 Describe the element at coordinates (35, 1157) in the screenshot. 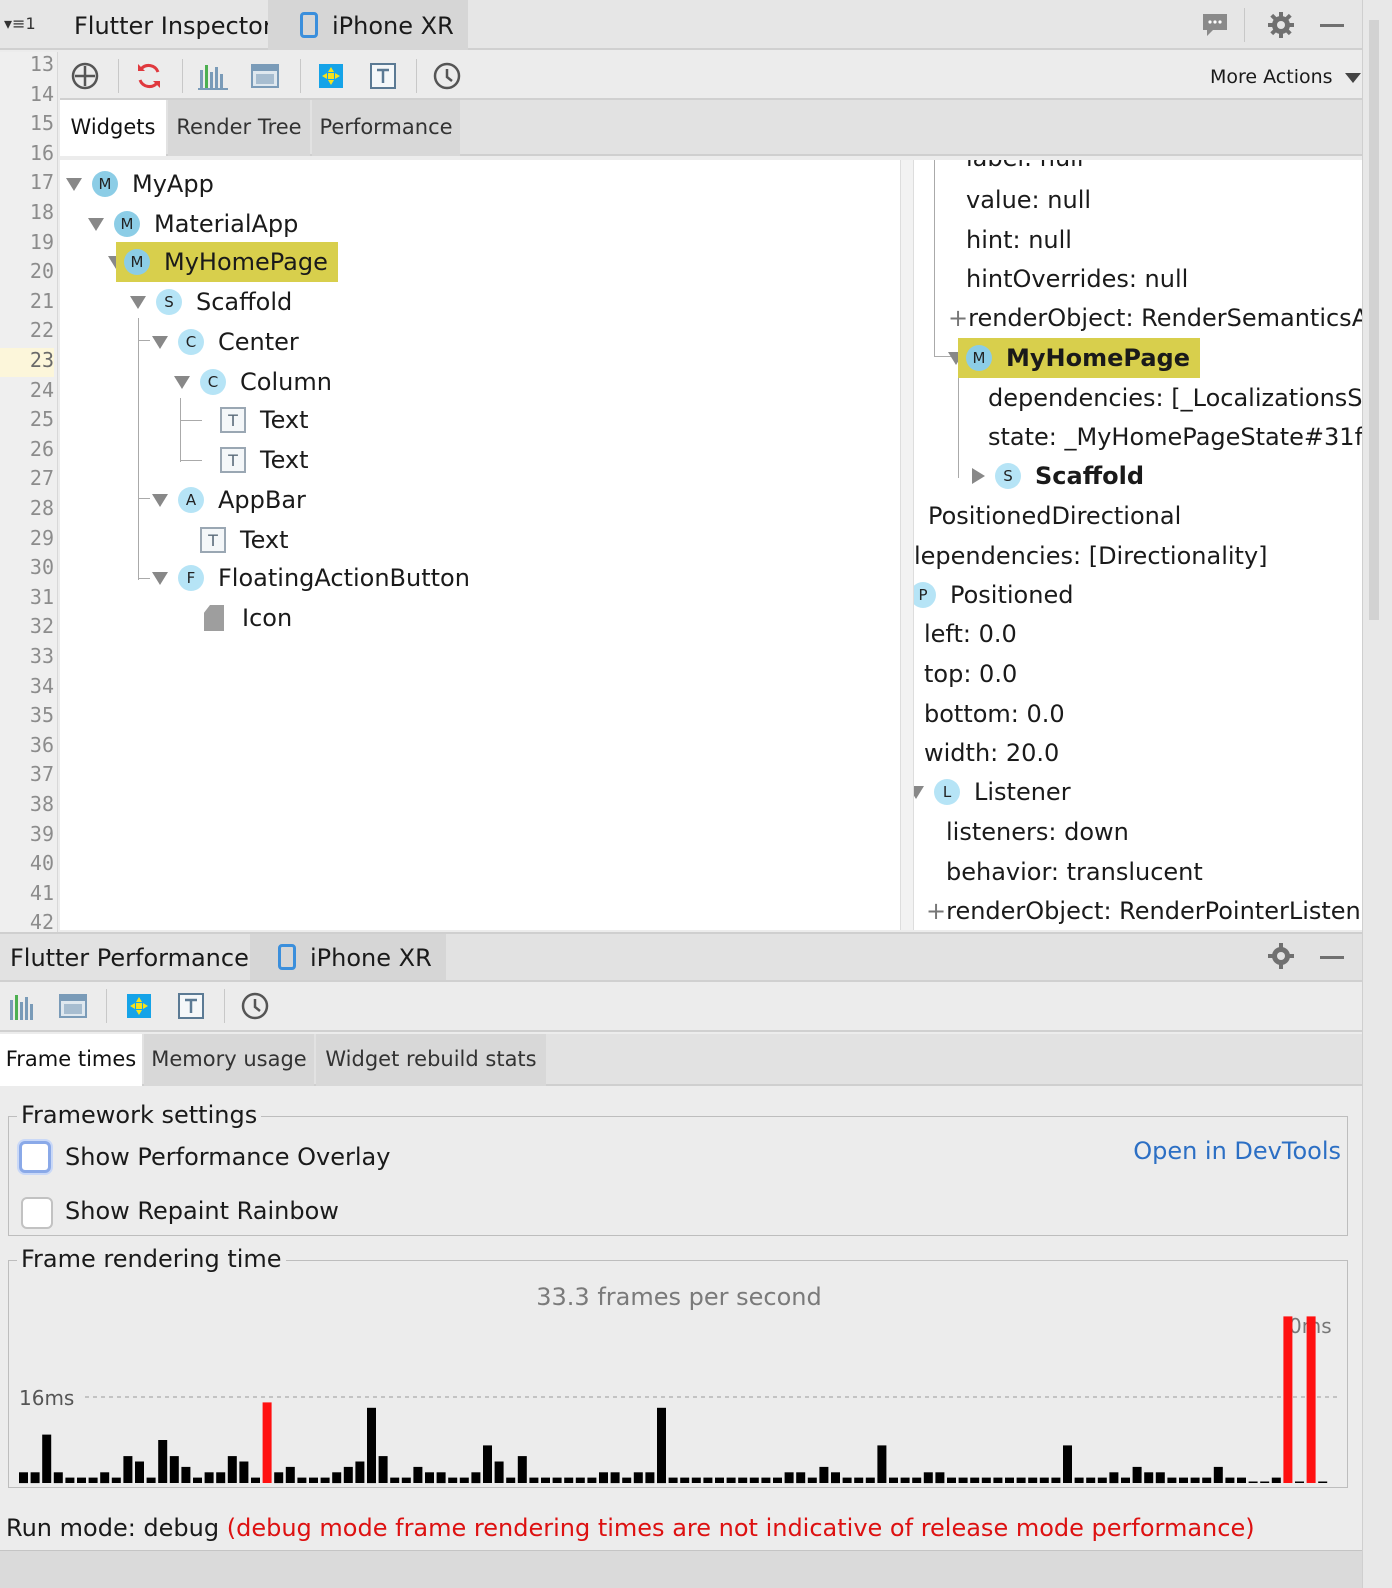

I see `show-performance-overlay-checkbox` at that location.